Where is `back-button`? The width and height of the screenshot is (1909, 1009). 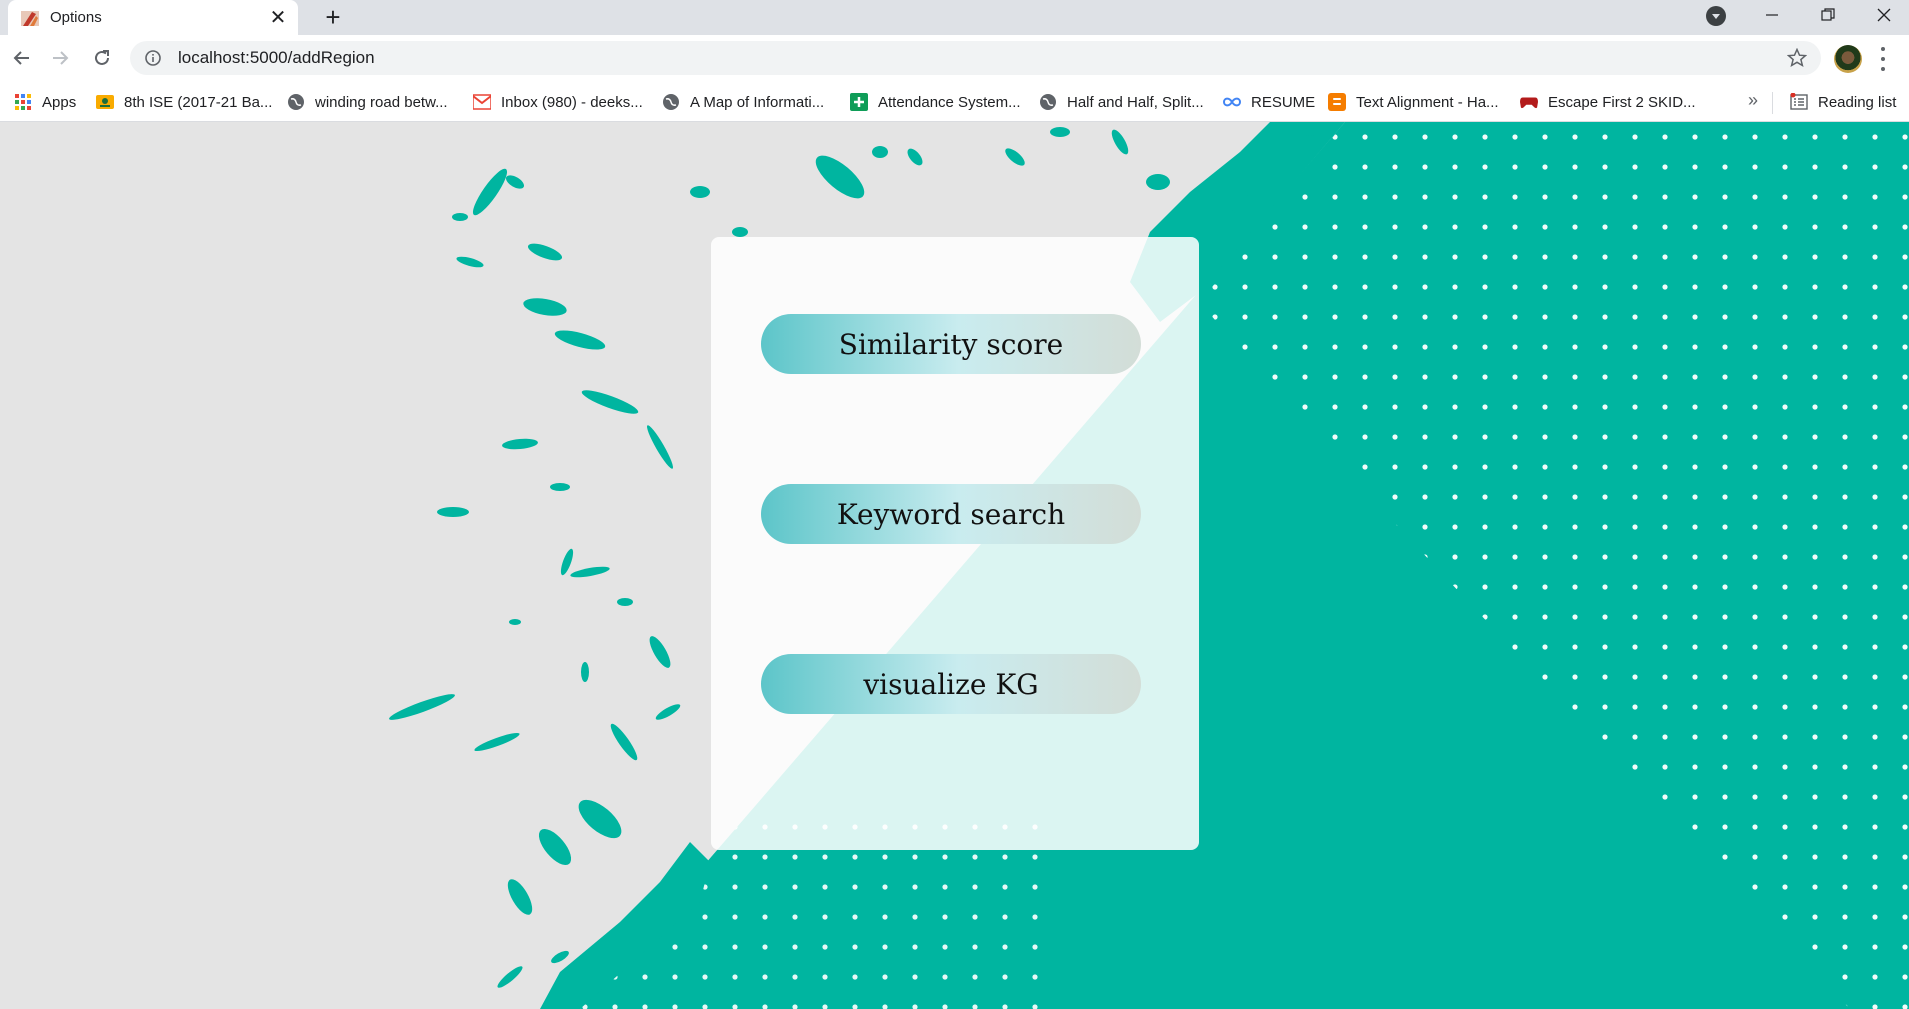 back-button is located at coordinates (21, 58).